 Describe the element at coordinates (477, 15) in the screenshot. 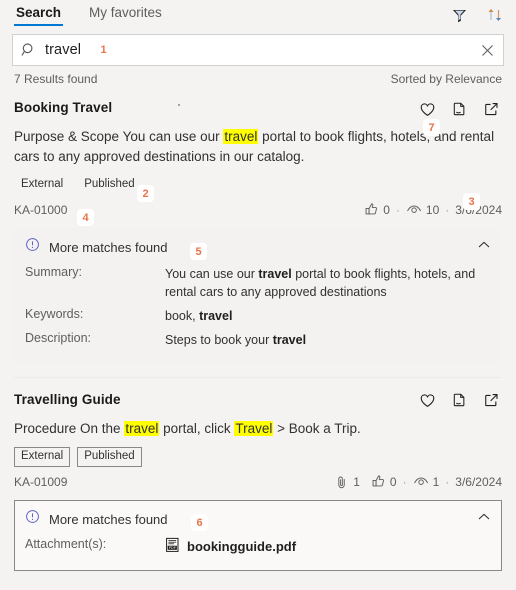

I see `tabbar-actions` at that location.